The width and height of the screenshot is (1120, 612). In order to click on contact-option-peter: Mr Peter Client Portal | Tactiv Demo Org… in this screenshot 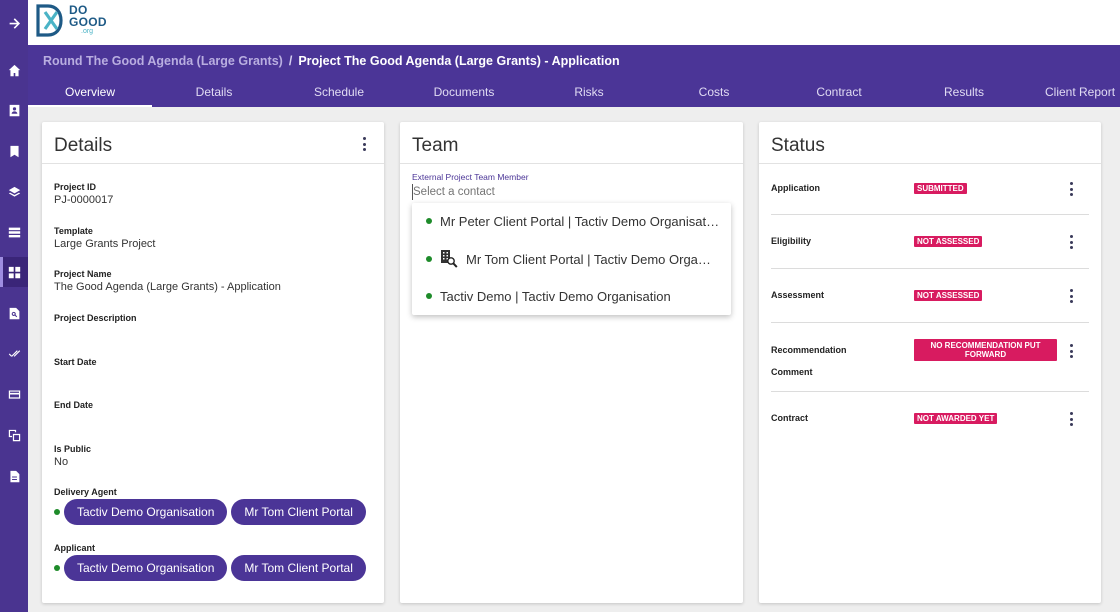, I will do `click(571, 221)`.